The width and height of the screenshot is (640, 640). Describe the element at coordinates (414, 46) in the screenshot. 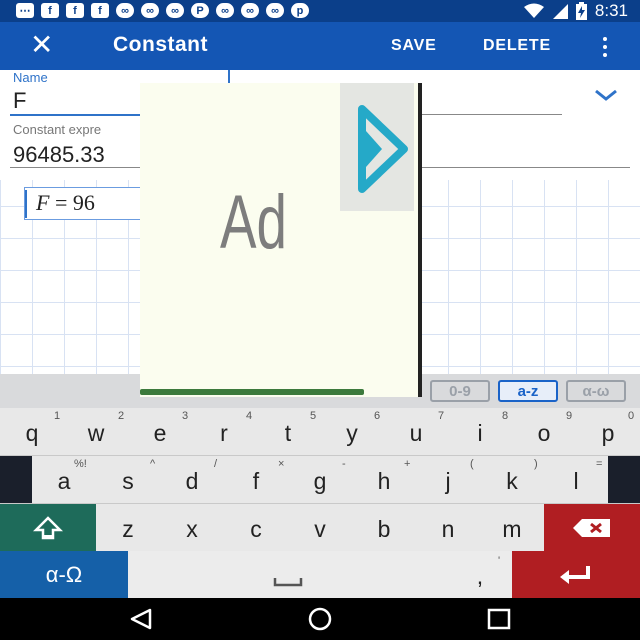

I see `save-button: SAVE` at that location.